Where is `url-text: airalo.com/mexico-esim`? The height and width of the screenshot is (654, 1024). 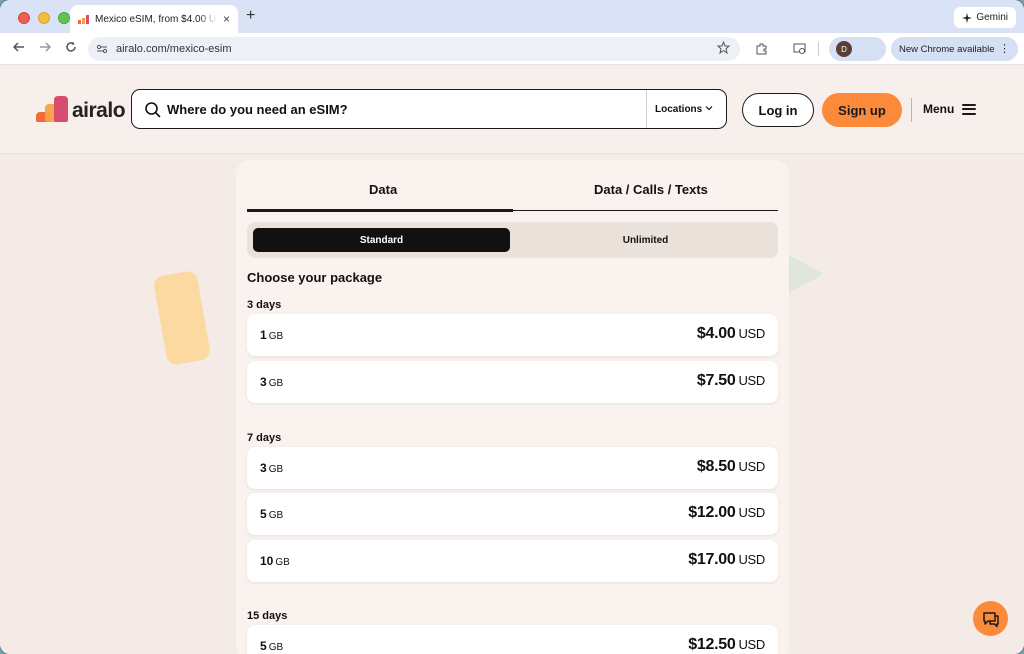 url-text: airalo.com/mexico-esim is located at coordinates (174, 49).